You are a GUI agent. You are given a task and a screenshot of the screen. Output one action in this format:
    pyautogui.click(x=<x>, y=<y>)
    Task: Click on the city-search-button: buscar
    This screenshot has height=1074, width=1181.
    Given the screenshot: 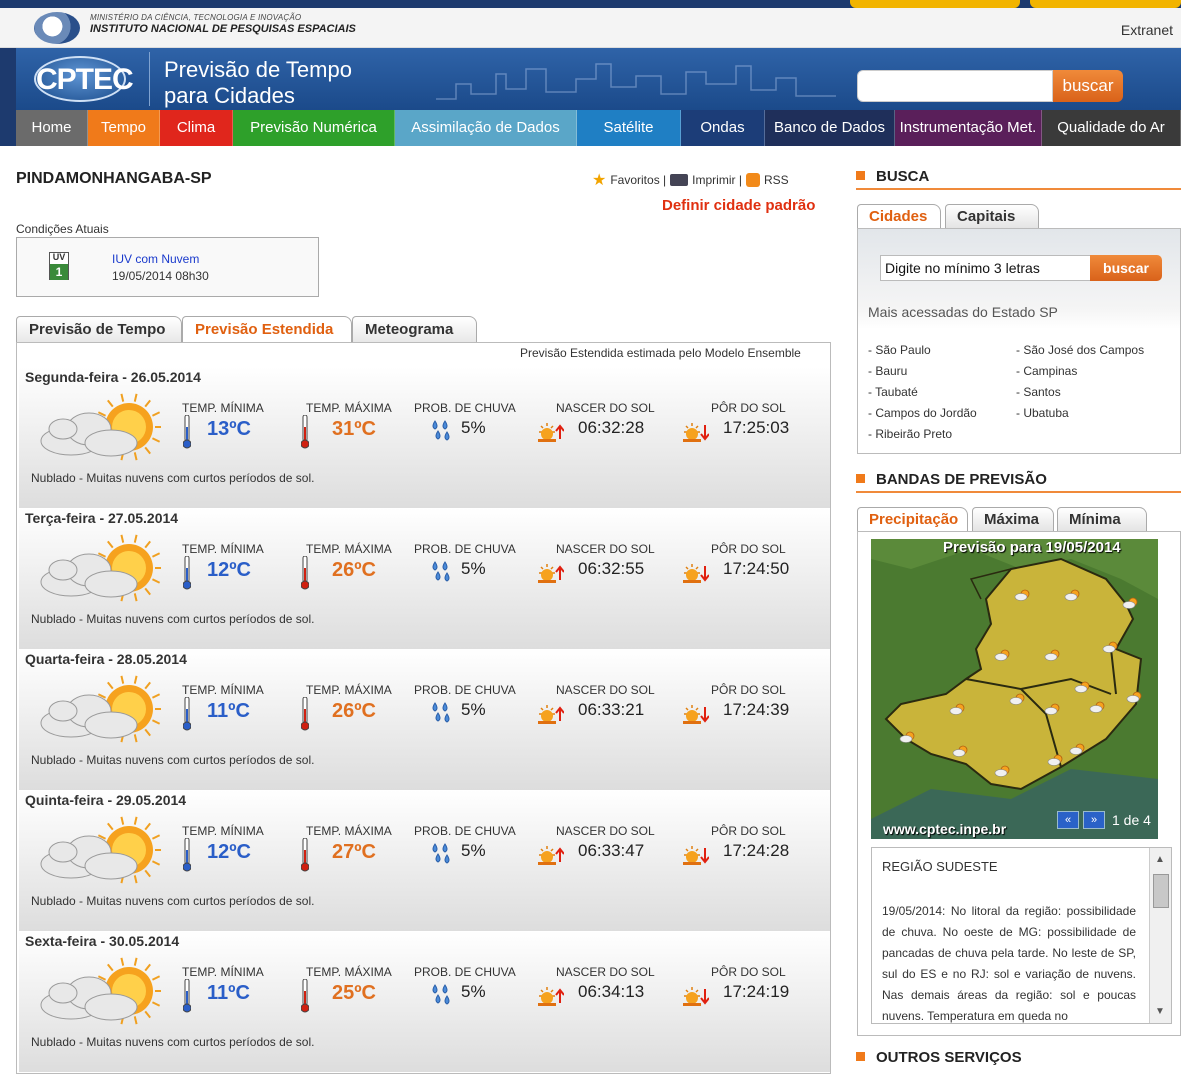 What is the action you would take?
    pyautogui.click(x=1126, y=268)
    